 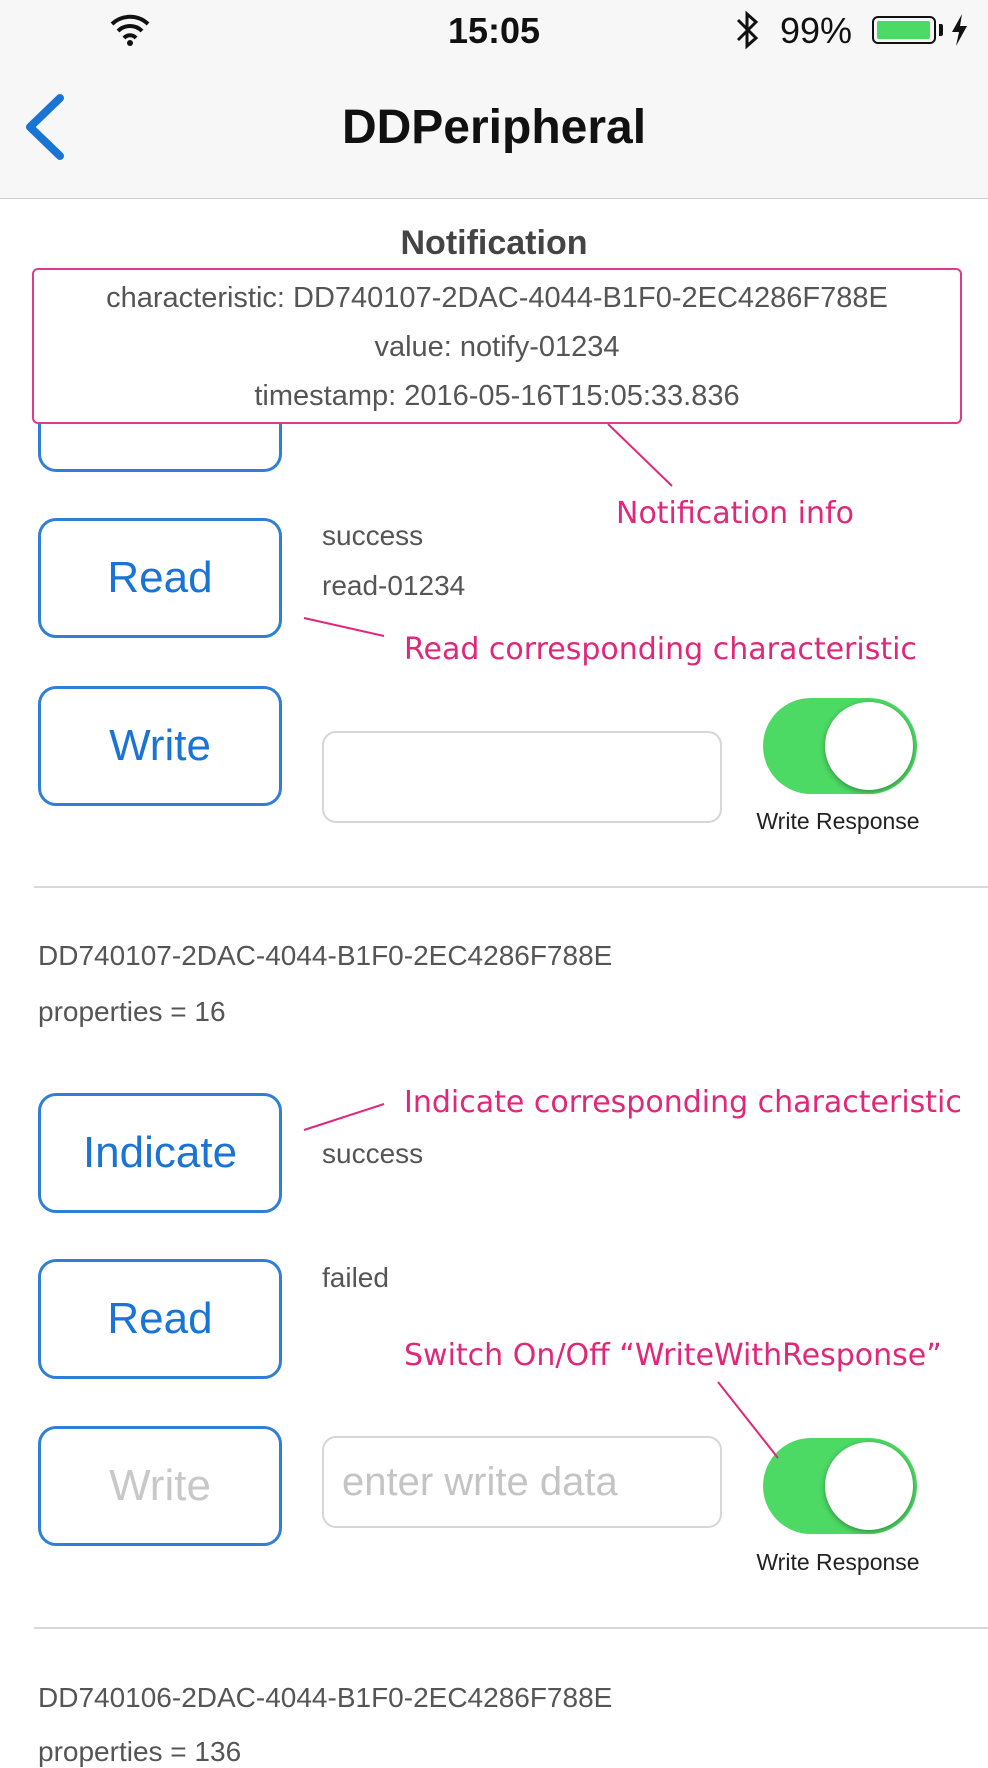 I want to click on indicate-status: success, so click(x=373, y=1153).